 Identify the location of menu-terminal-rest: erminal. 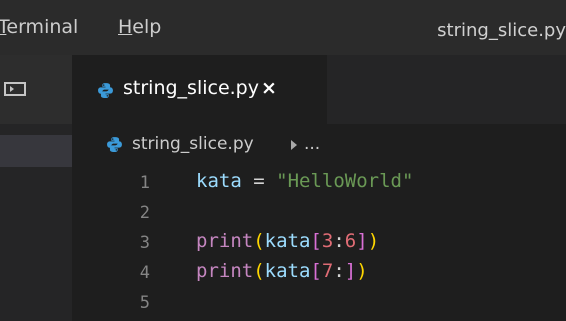
(42, 27).